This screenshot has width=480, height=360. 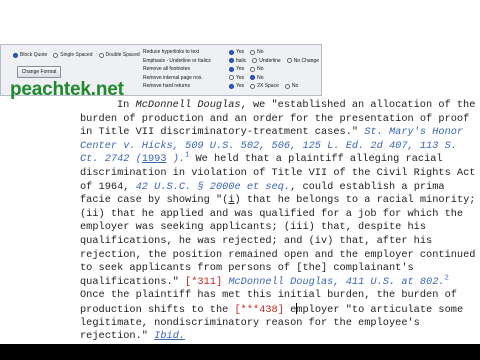 What do you see at coordinates (336, 282) in the screenshot?
I see `citation-link: McDonnell Douglas, 411 U.S. at 802.` at bounding box center [336, 282].